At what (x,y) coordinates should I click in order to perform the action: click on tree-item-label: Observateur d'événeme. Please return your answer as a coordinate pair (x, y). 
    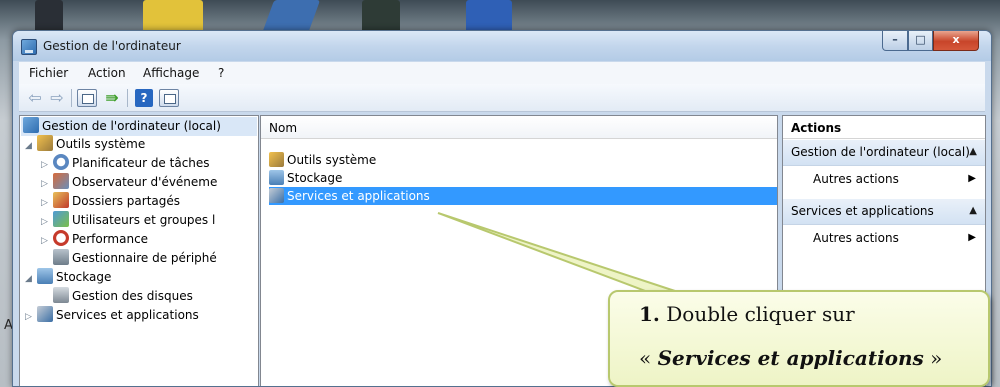
    Looking at the image, I should click on (145, 182).